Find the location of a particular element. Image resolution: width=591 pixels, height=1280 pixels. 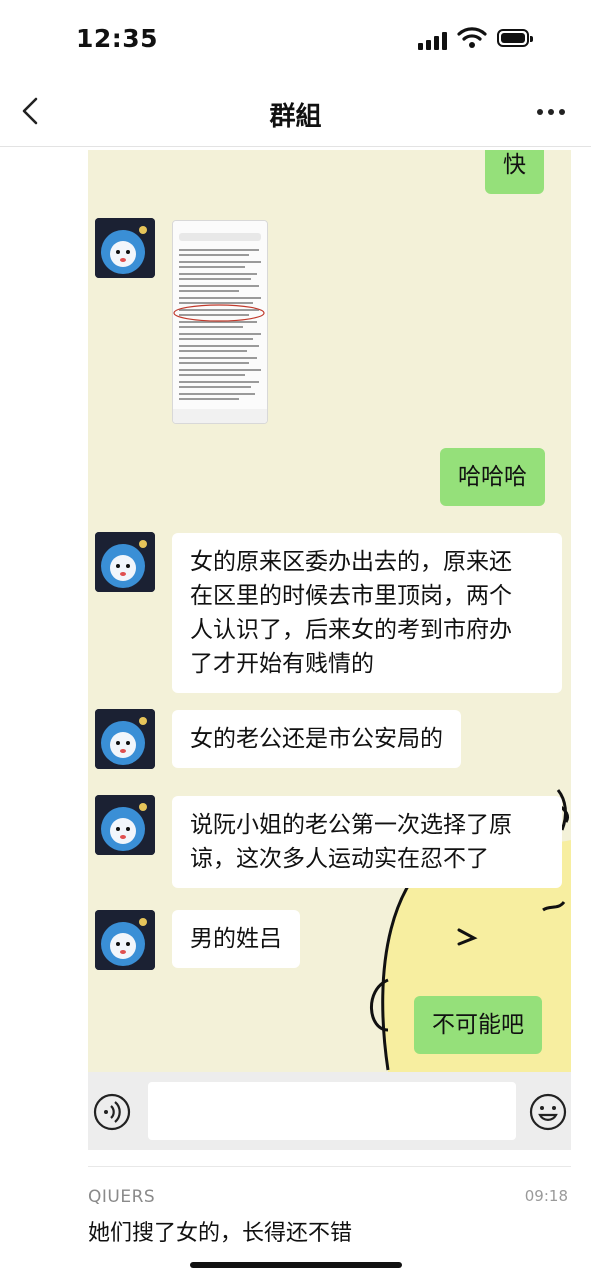

message-bubble-in: 男的姓吕 is located at coordinates (236, 939).